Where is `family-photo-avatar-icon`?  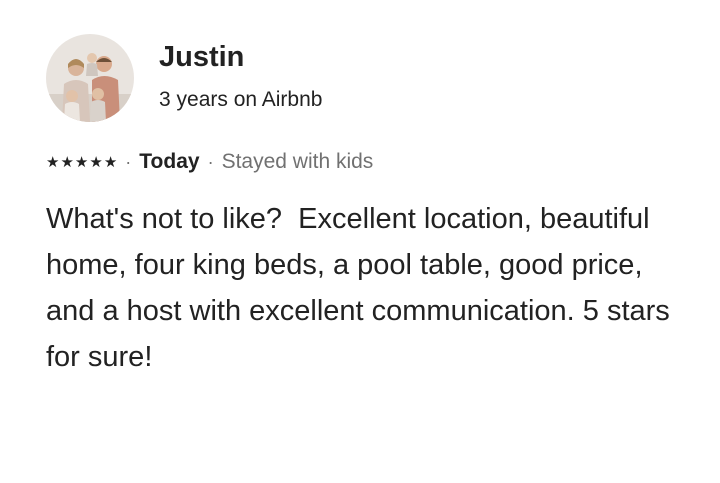 family-photo-avatar-icon is located at coordinates (90, 78).